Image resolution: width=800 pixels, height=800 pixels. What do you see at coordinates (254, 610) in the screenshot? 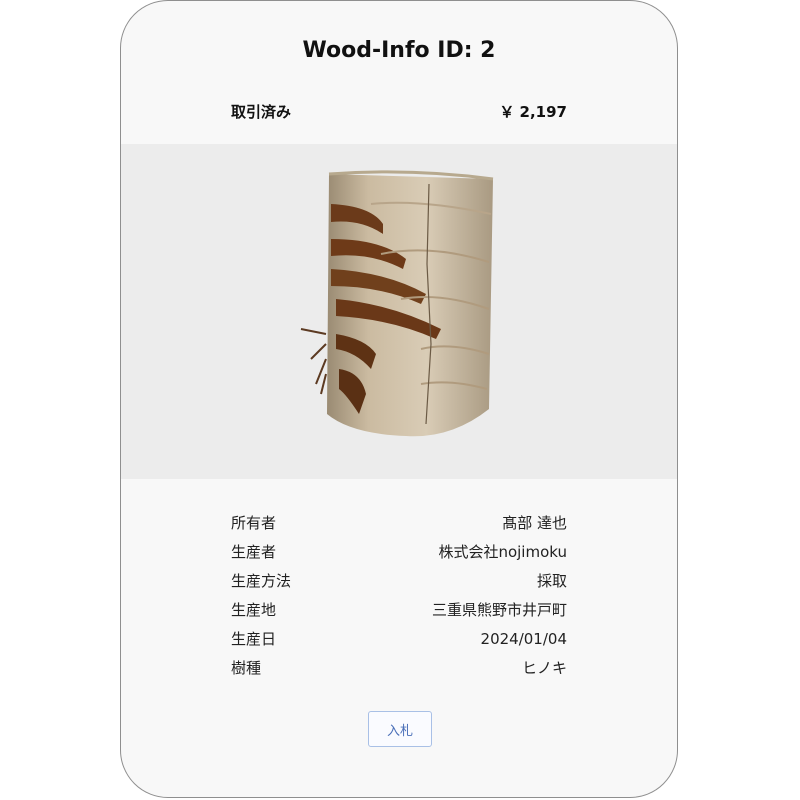
I see `detail-label: 生産地` at bounding box center [254, 610].